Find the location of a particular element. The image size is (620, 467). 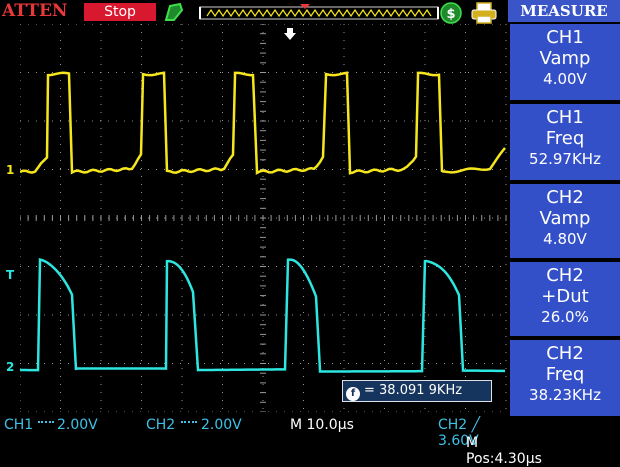

measure-value: 4.80V is located at coordinates (565, 239).